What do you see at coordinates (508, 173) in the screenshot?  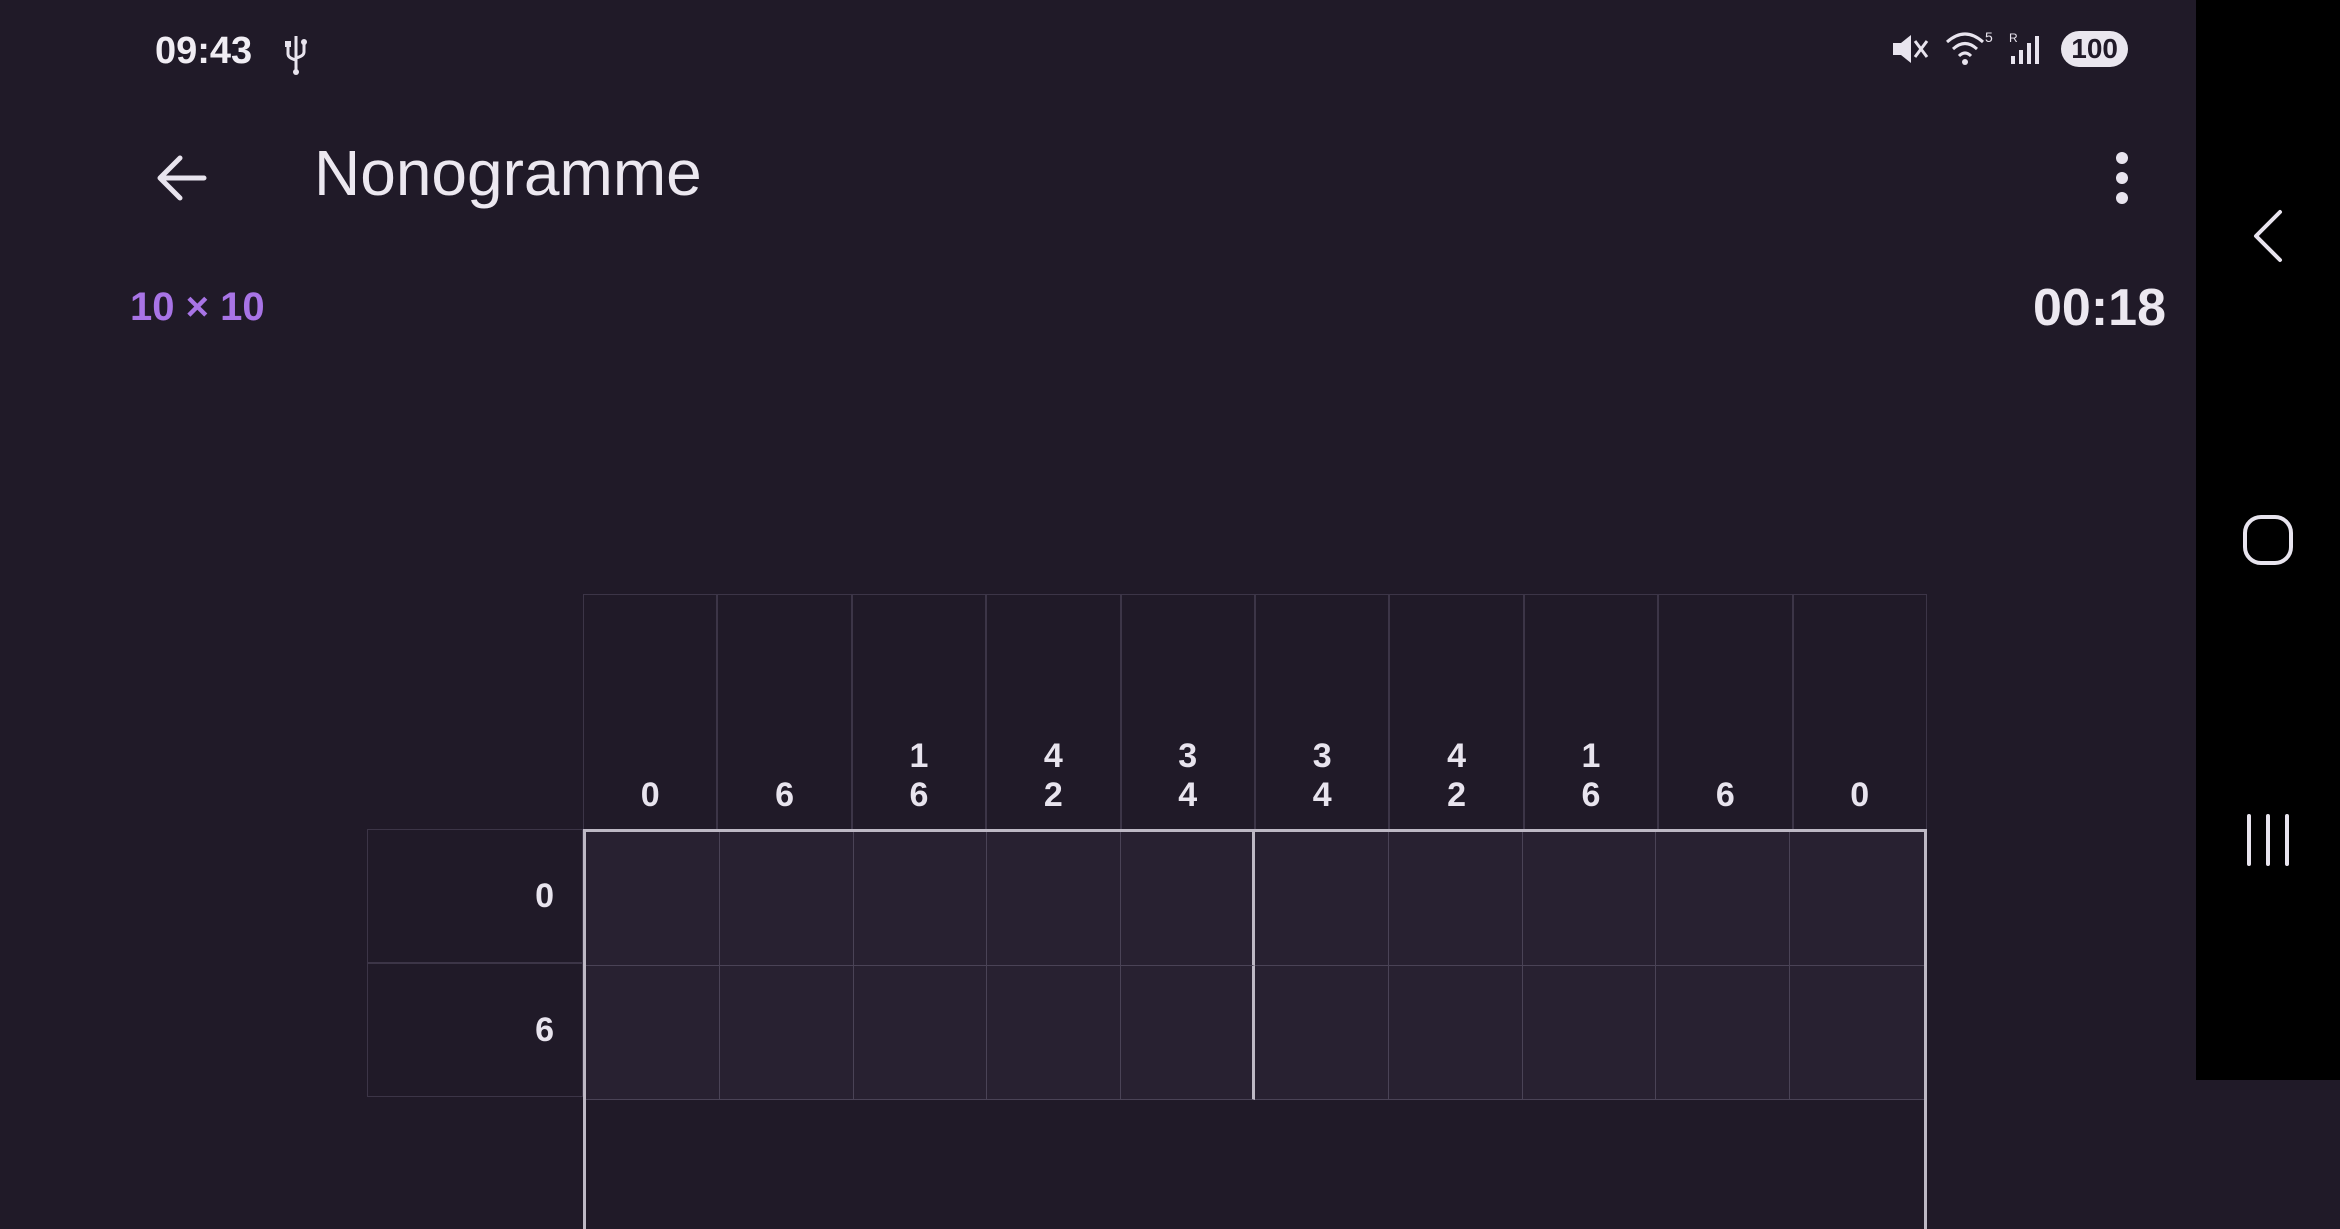 I see `page-title: Nonogramme` at bounding box center [508, 173].